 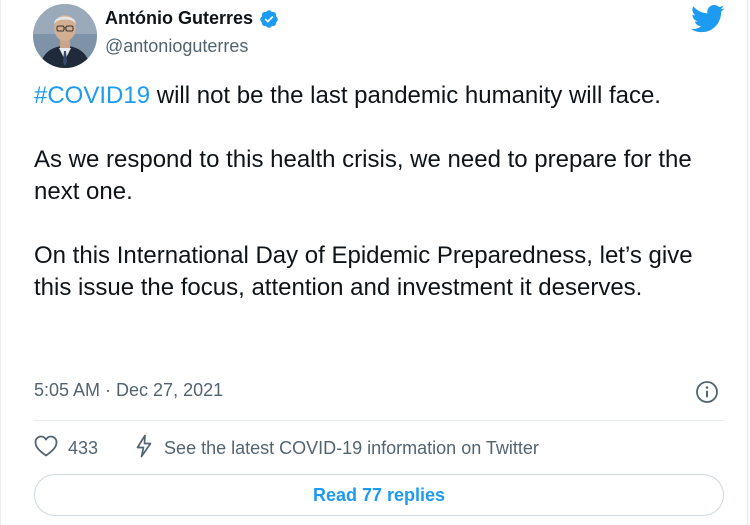 I want to click on divider, so click(x=379, y=420).